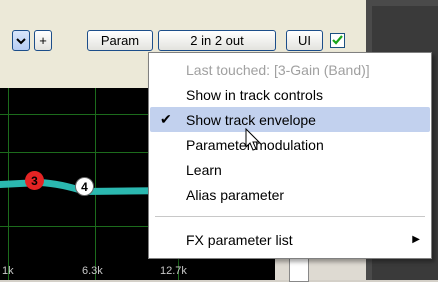 Image resolution: width=438 pixels, height=282 pixels. Describe the element at coordinates (235, 194) in the screenshot. I see `menu-item-label: Alias parameter` at that location.